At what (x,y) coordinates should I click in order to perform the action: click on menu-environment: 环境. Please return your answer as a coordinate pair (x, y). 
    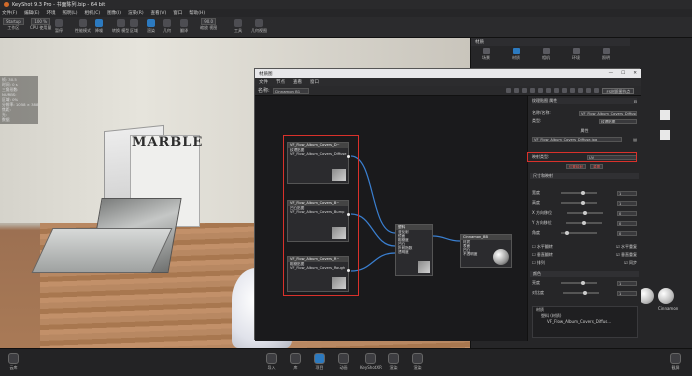
    Looking at the image, I should click on (50, 13).